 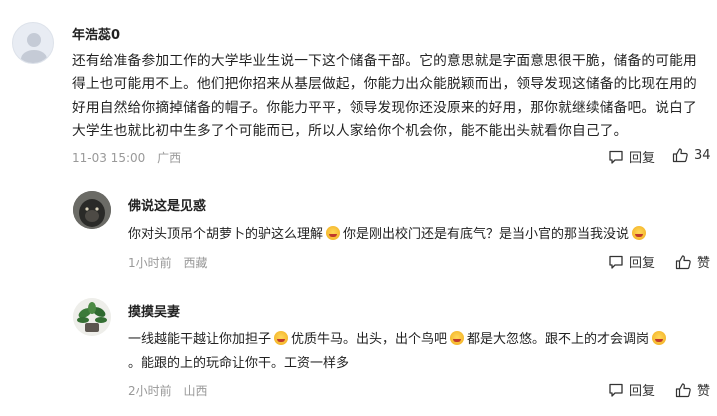 I want to click on comment-text: 你对头顶吊个胡萝卜的驴这么理解 你是刚出校门还是有底气？是当小官的那当我没说, so click(x=388, y=232).